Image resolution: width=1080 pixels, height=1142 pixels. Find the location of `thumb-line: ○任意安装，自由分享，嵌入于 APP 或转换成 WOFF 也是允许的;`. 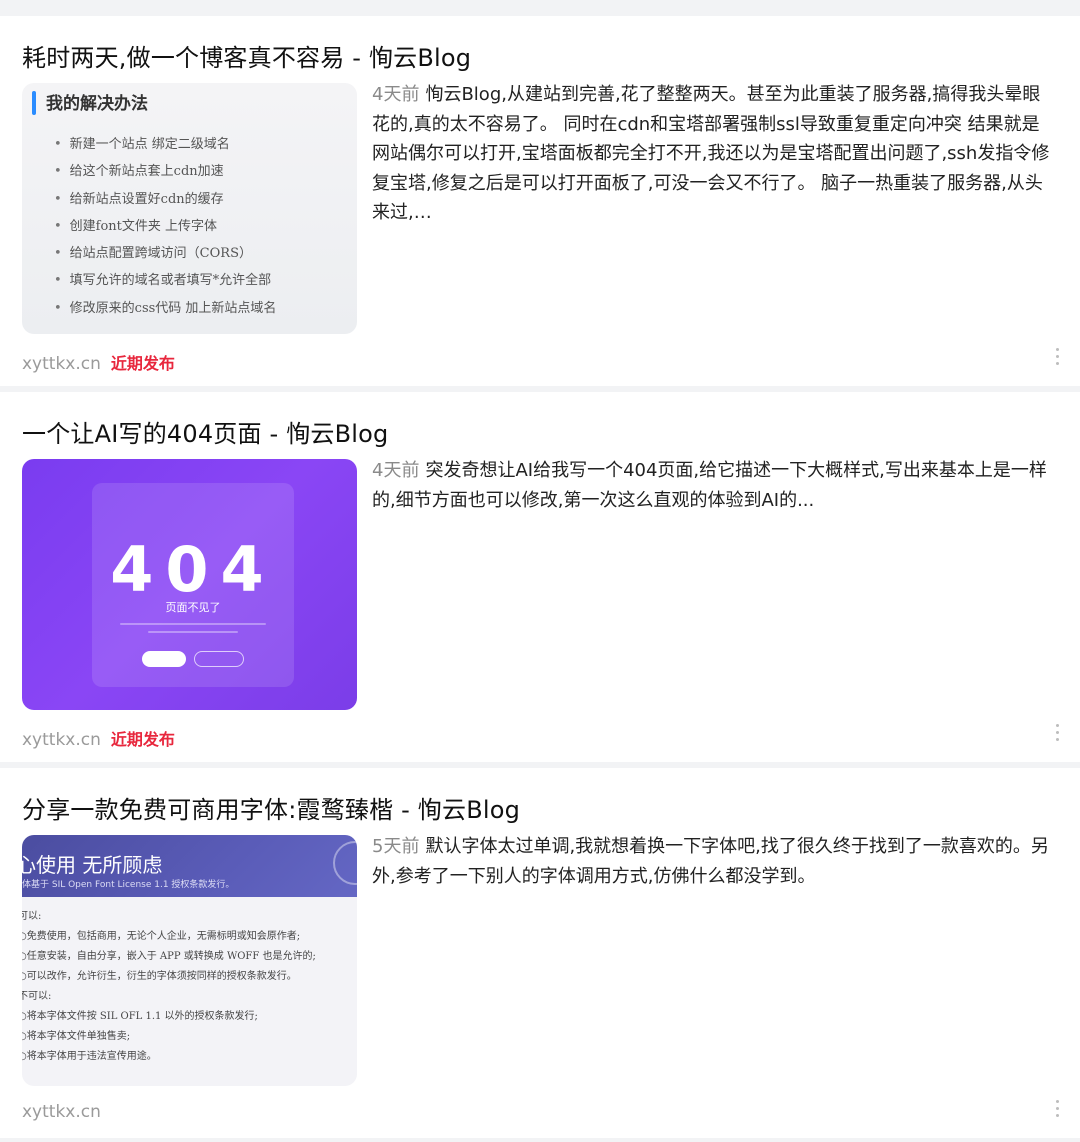

thumb-line: ○任意安装，自由分享，嵌入于 APP 或转换成 WOFF 也是允许的; is located at coordinates (169, 956).